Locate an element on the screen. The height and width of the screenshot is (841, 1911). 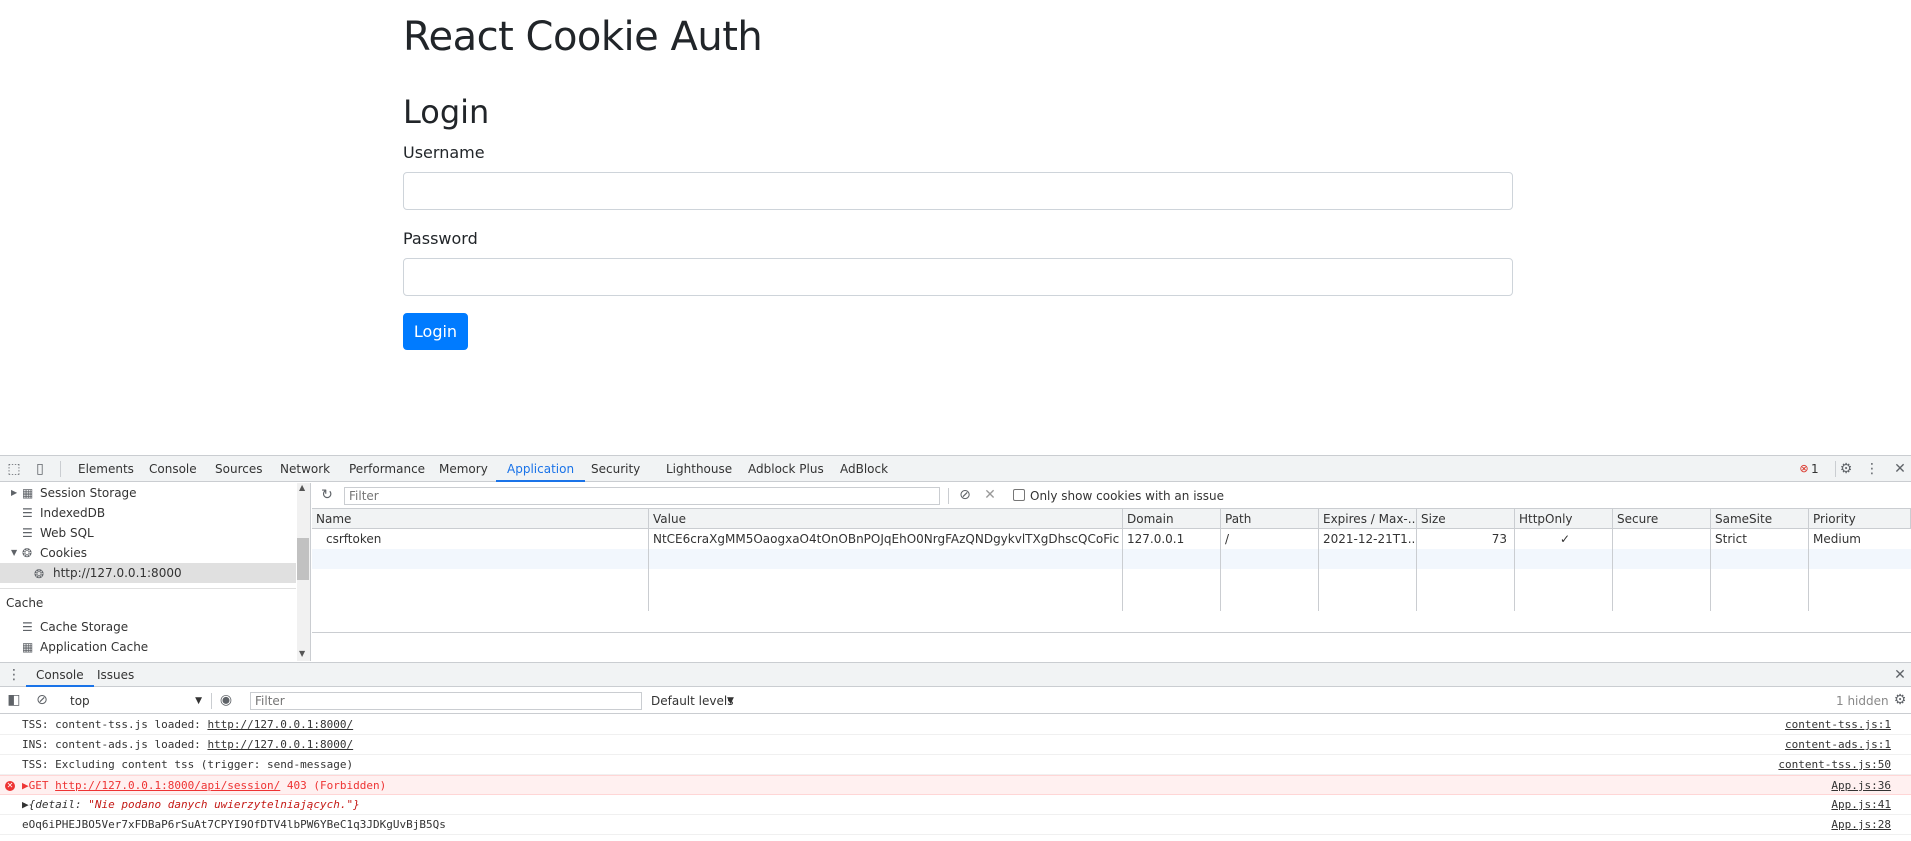
cookie-secure-cell is located at coordinates (1661, 539).